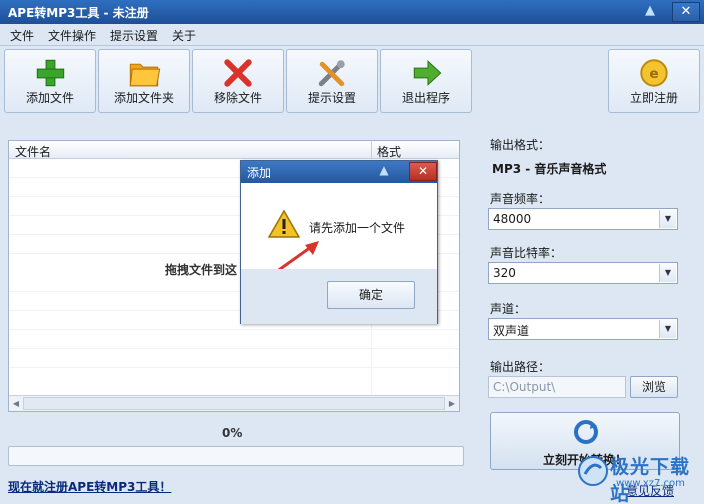 This screenshot has height=504, width=704. I want to click on coin-icon: e, so click(654, 73).